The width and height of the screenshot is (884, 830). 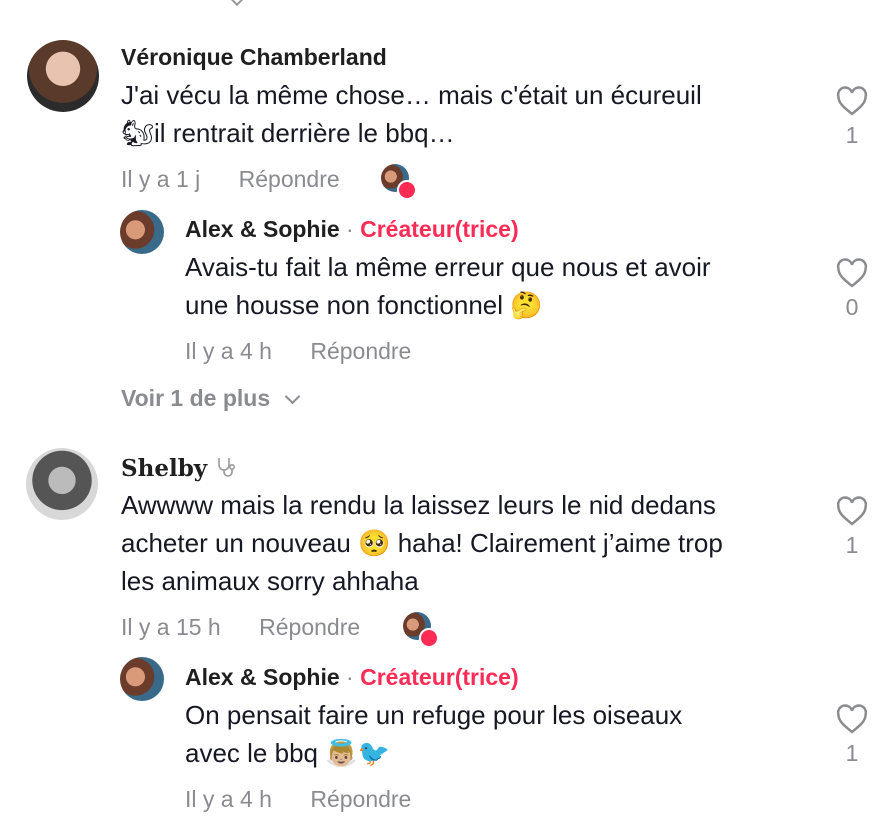 I want to click on comment-text-line: les animaux sorry ahhaha, so click(x=270, y=581).